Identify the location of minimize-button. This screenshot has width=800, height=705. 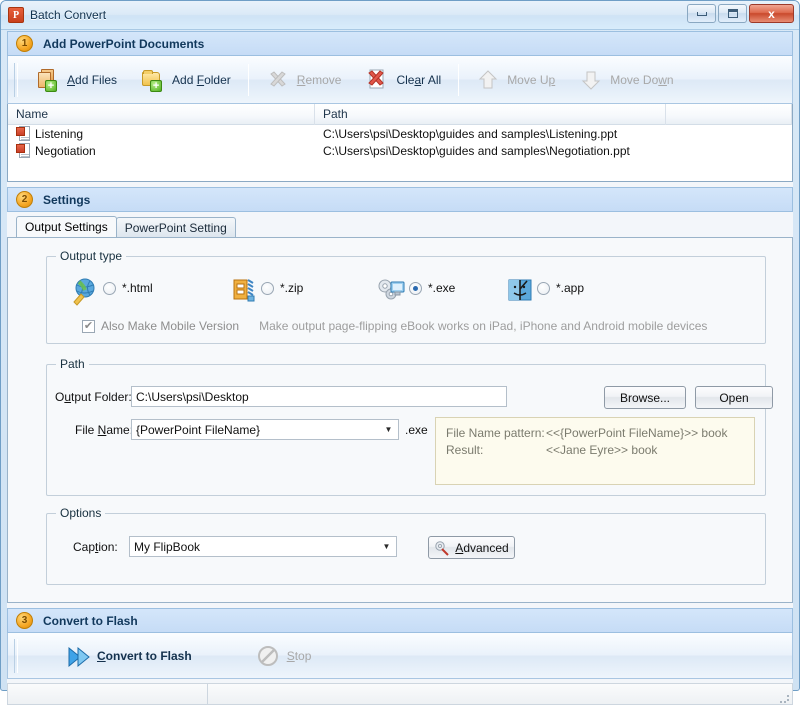
(701, 13).